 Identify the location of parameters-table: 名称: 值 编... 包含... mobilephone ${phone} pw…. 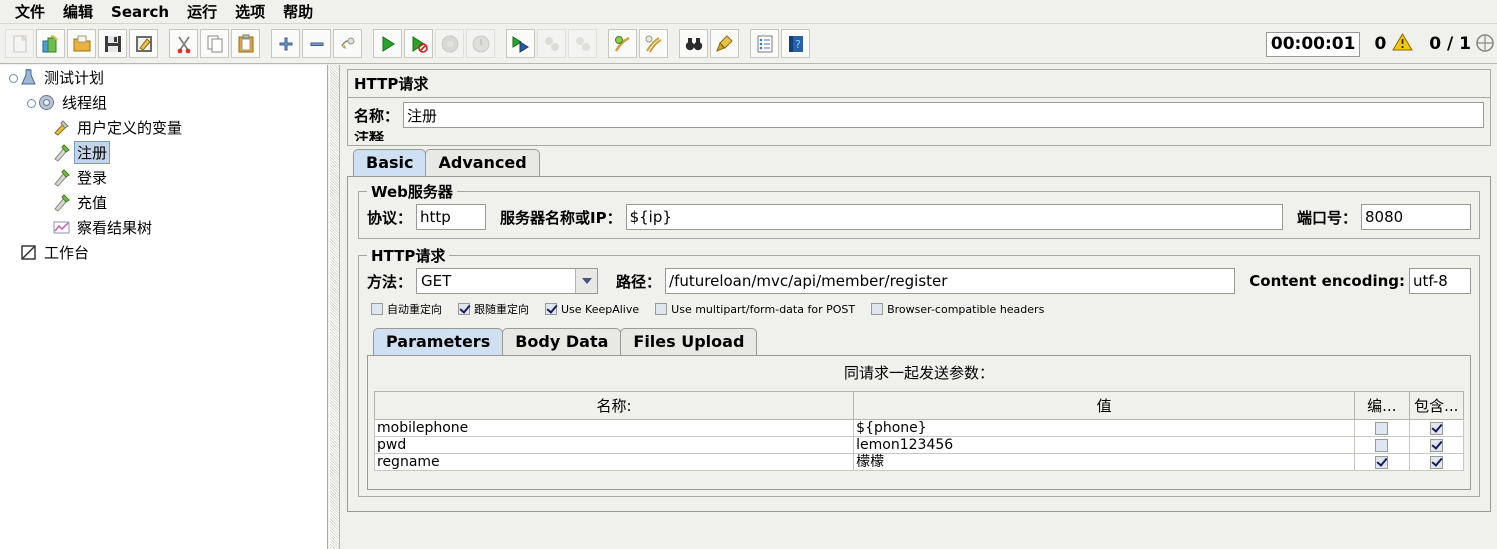
(919, 431).